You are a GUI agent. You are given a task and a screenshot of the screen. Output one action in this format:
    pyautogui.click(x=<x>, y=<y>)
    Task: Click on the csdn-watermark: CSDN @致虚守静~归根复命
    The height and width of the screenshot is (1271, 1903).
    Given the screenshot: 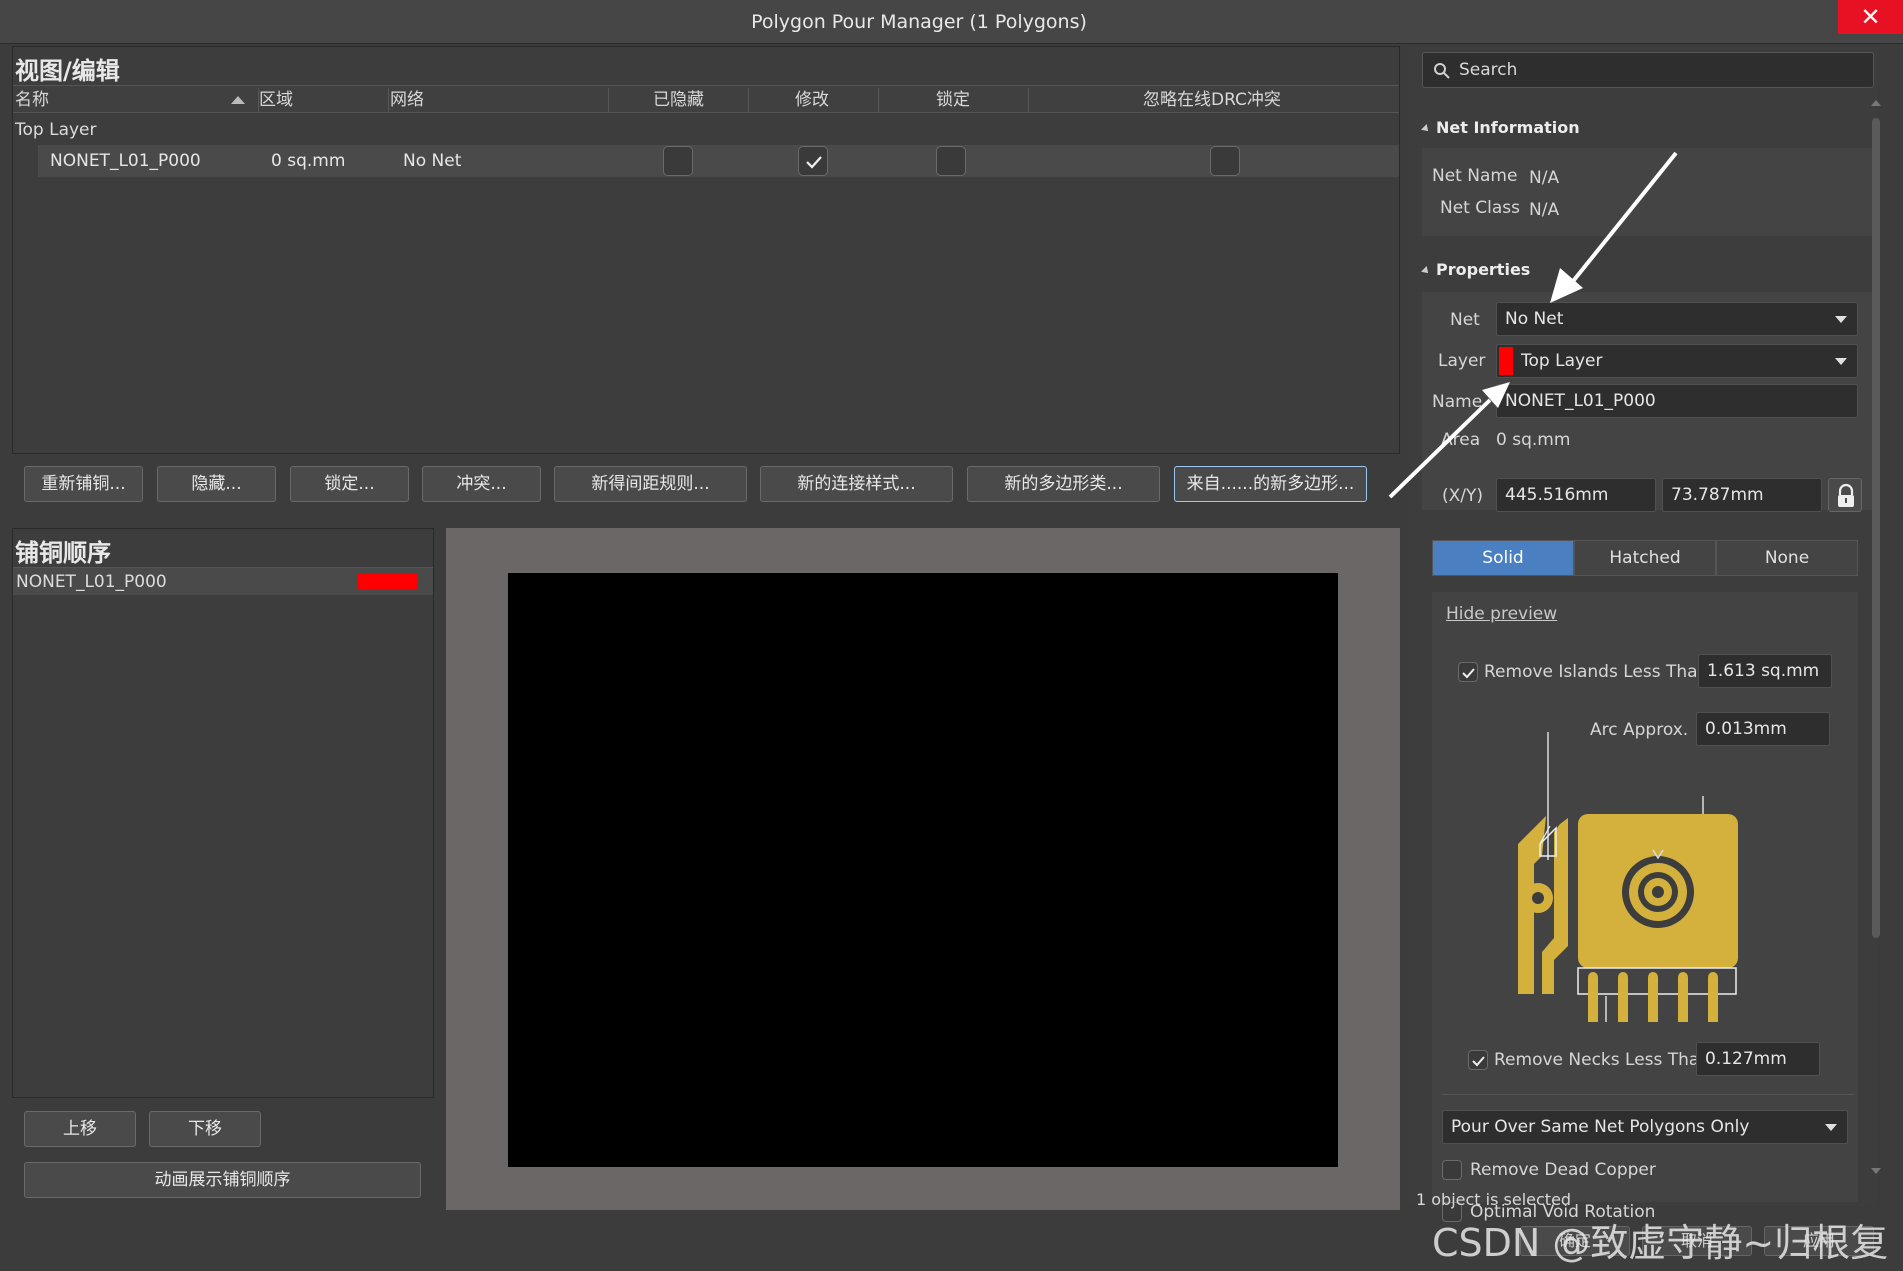 What is the action you would take?
    pyautogui.click(x=1660, y=1243)
    